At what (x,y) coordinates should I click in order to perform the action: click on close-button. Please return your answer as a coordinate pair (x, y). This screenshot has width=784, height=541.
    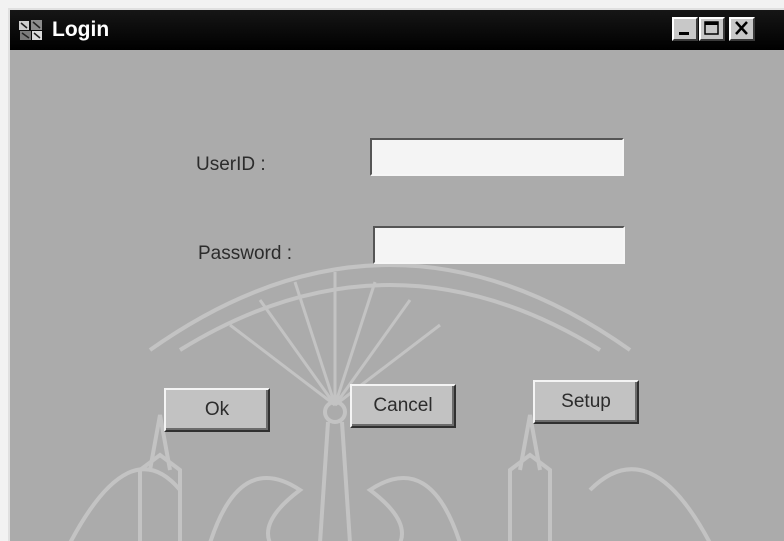
    Looking at the image, I should click on (742, 29).